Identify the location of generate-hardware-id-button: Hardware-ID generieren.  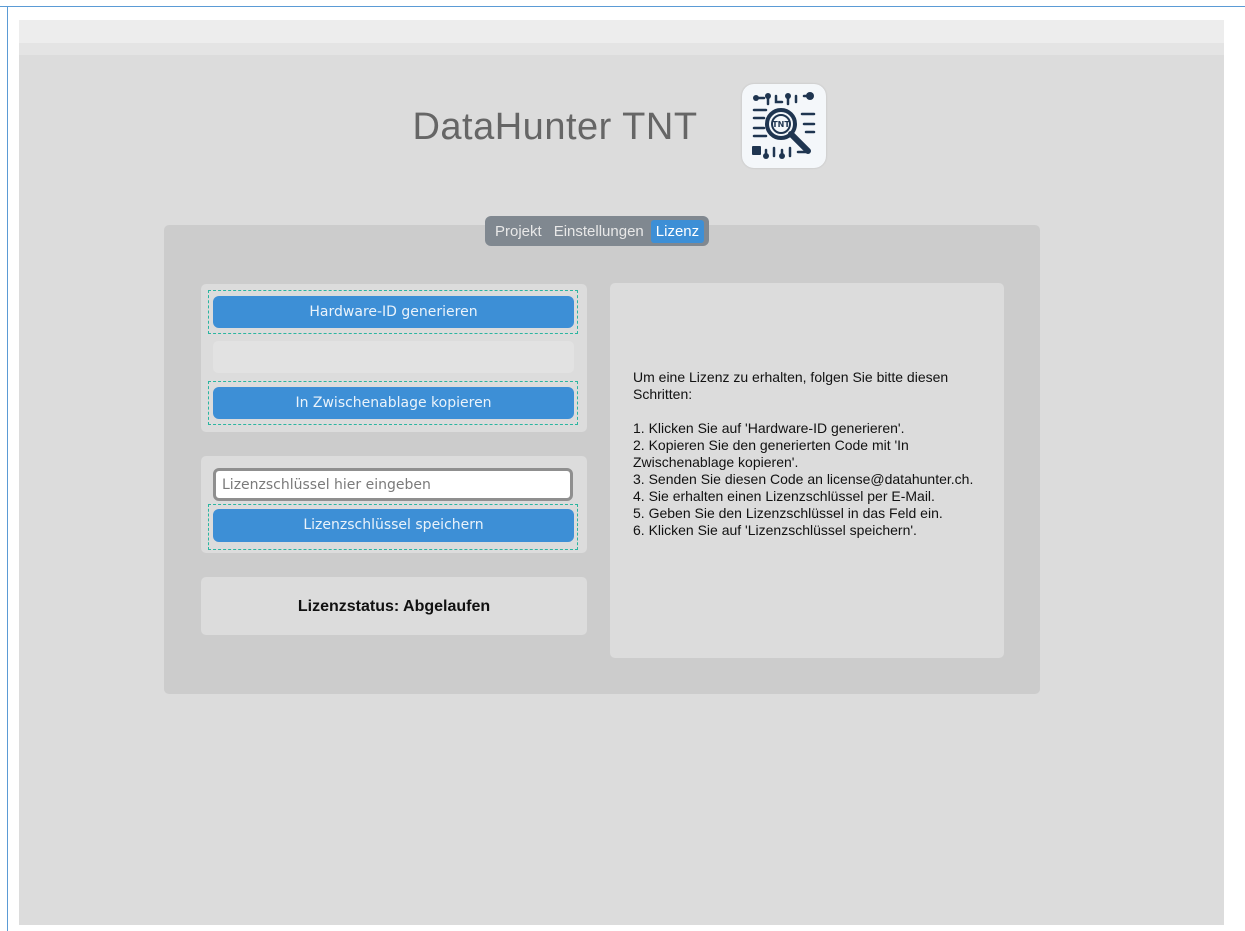
(393, 312).